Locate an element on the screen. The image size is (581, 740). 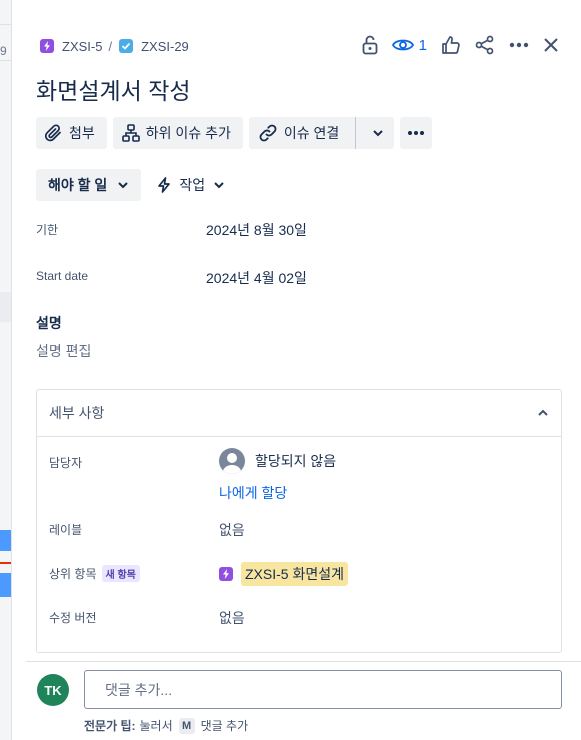
link-issue-button: 이슈 연결 is located at coordinates (321, 133).